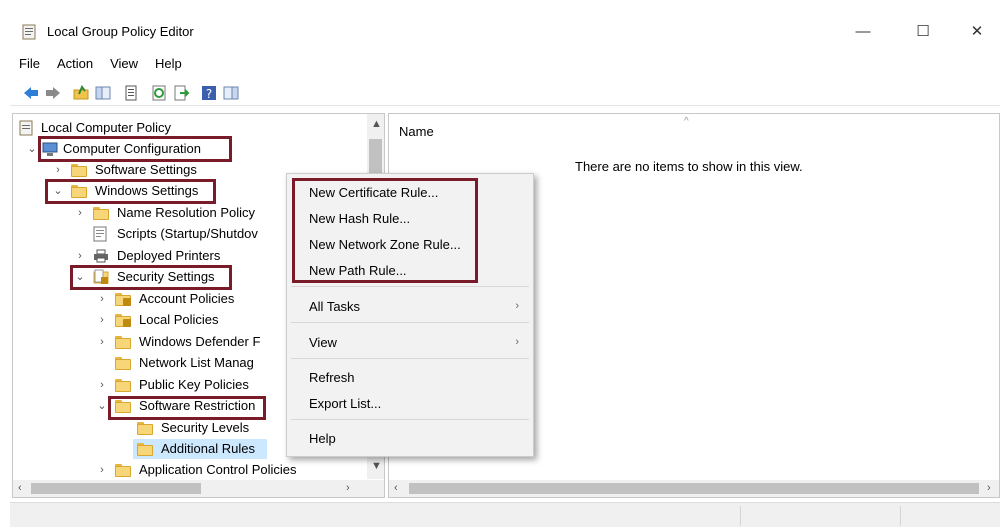 This screenshot has width=1000, height=527. I want to click on details-horizontal-scrollbar: ‹ ›, so click(694, 488).